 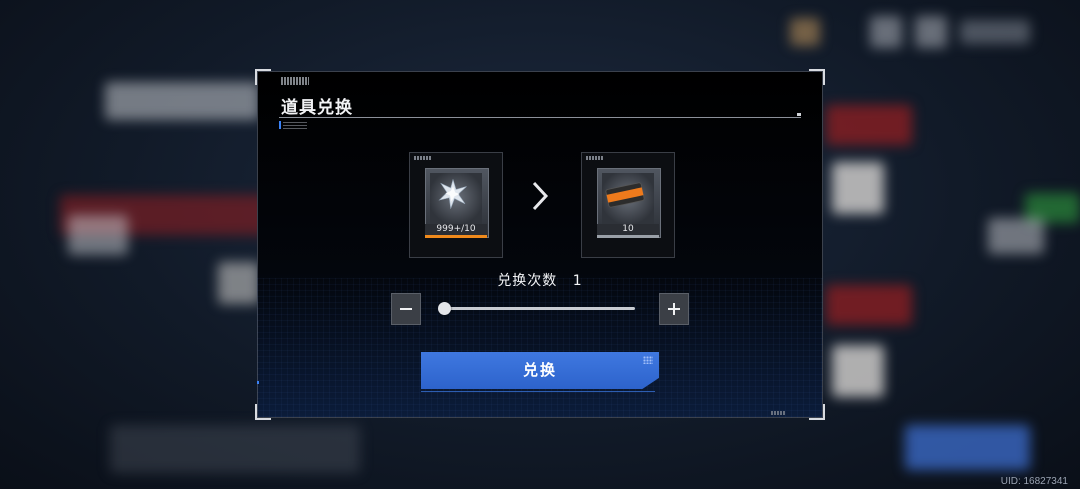 What do you see at coordinates (539, 308) in the screenshot?
I see `count-slider-track` at bounding box center [539, 308].